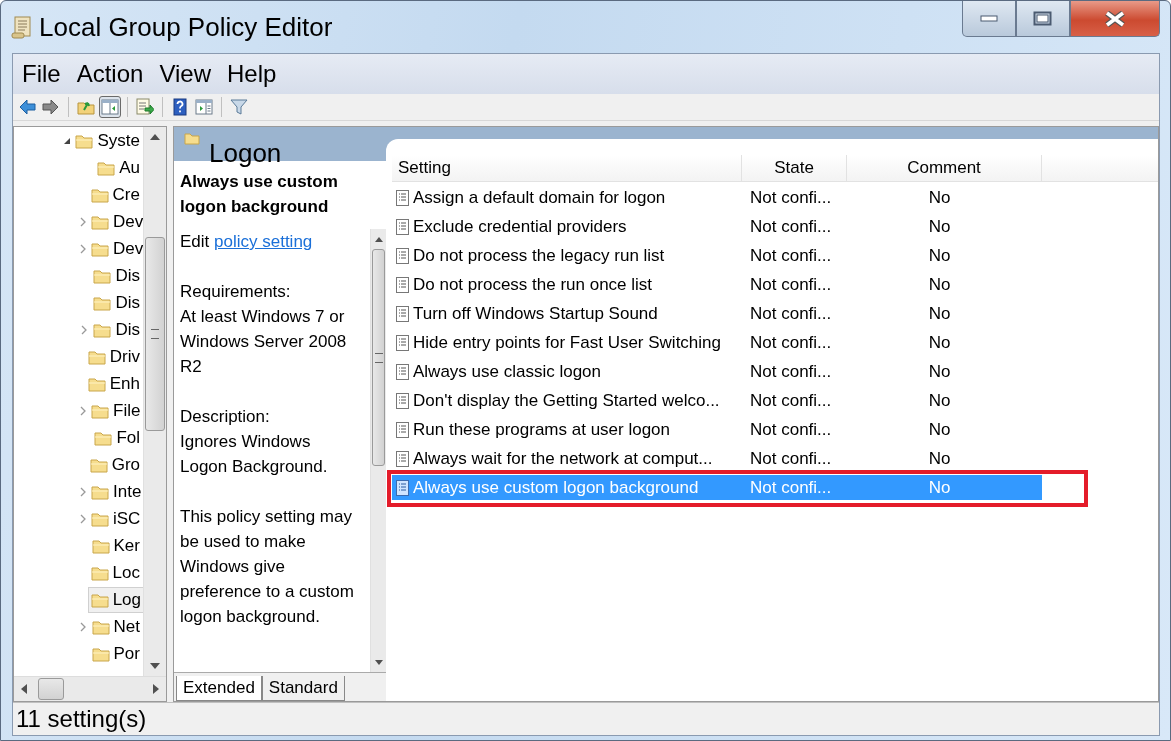  What do you see at coordinates (115, 491) in the screenshot?
I see `tree-item: Inte` at bounding box center [115, 491].